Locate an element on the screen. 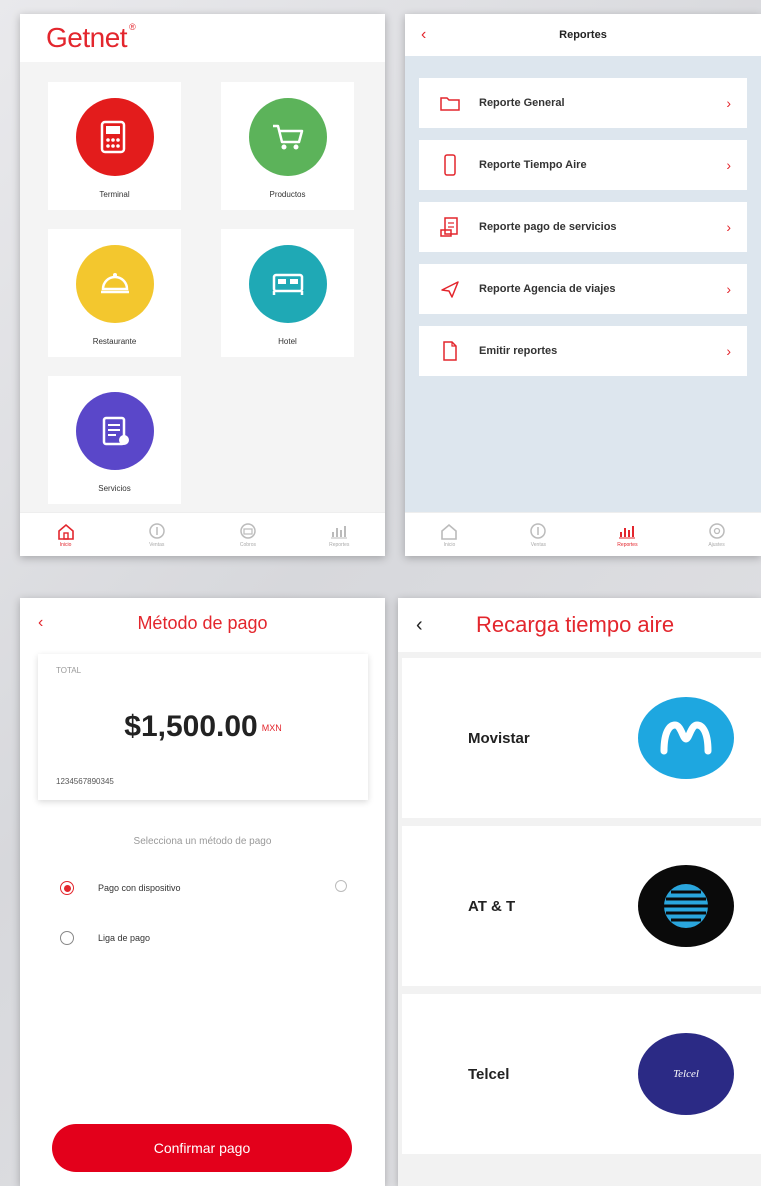 This screenshot has width=761, height=1186. report-item-general: Reporte General › is located at coordinates (583, 103).